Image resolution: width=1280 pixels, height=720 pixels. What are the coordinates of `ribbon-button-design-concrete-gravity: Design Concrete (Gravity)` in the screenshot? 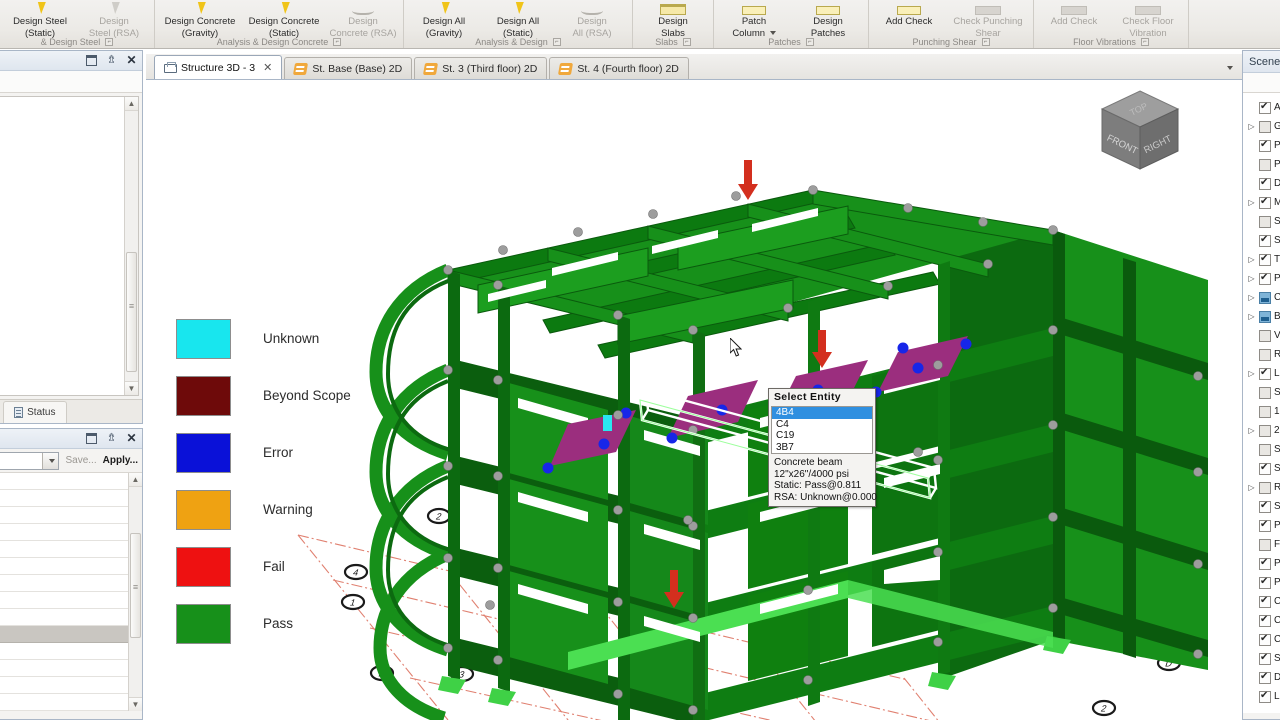 It's located at (200, 19).